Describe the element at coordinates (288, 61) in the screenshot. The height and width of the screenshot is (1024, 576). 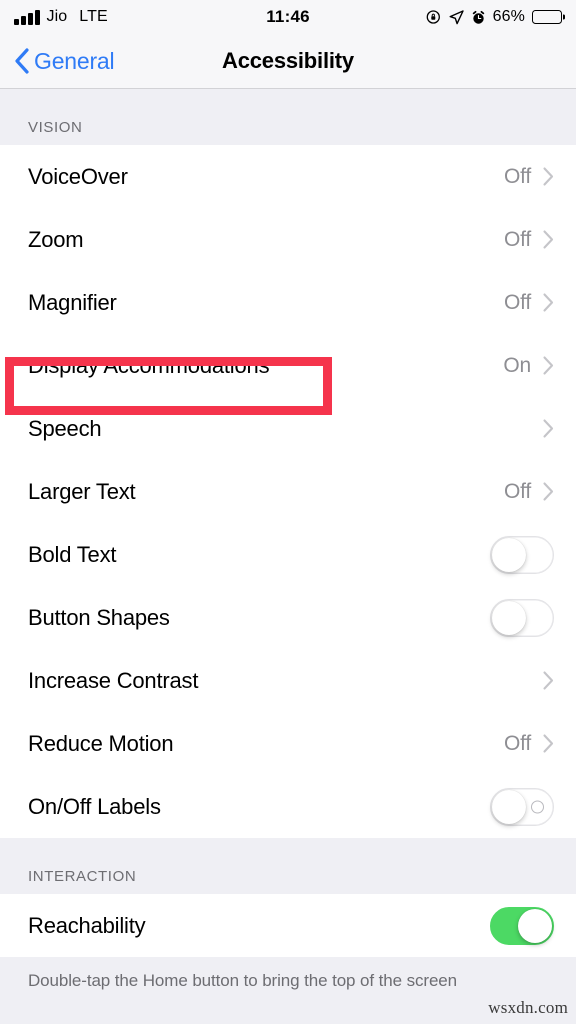
I see `navigation-bar: General Accessibility` at that location.